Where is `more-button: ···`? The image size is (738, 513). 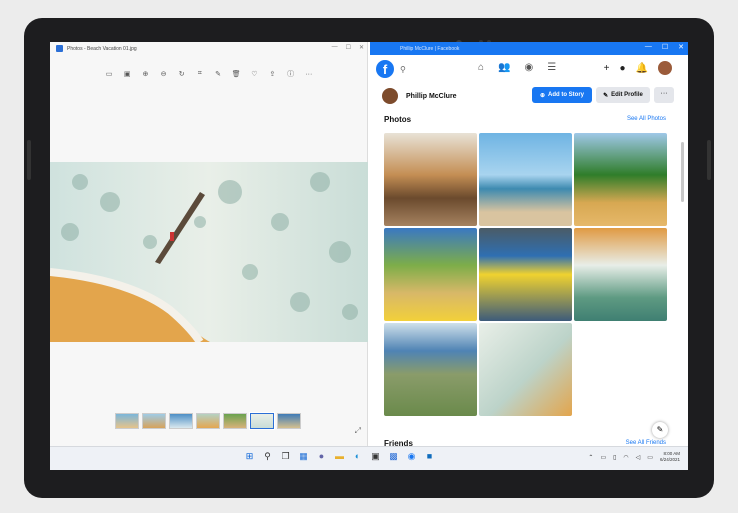
more-button: ··· is located at coordinates (664, 95).